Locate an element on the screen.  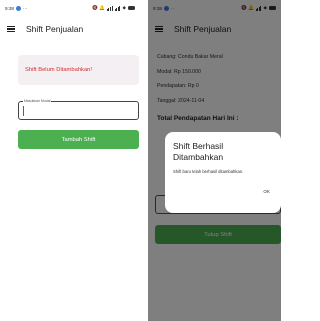
dialog-title: Shift Berhasil Ditambahkan is located at coordinates (198, 151).